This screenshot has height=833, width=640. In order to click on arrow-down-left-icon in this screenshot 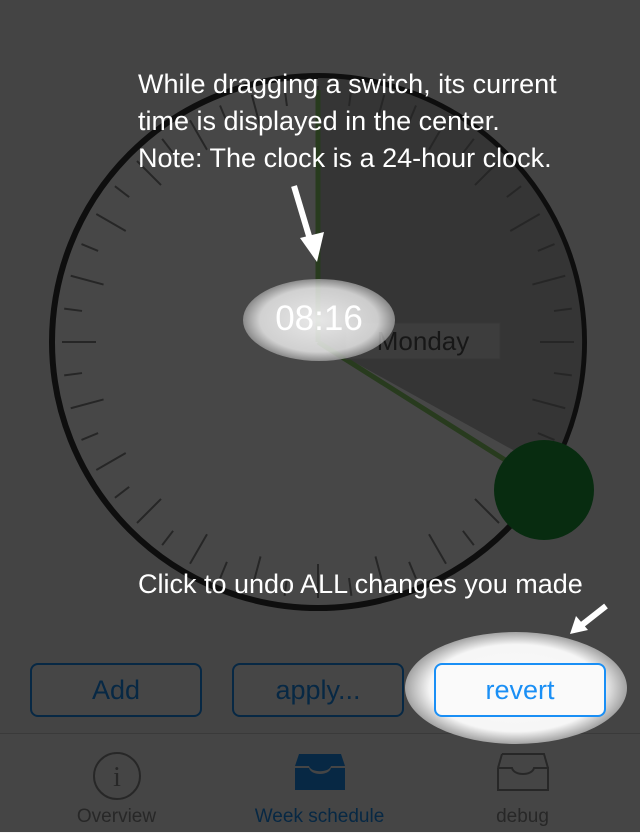, I will do `click(589, 618)`.